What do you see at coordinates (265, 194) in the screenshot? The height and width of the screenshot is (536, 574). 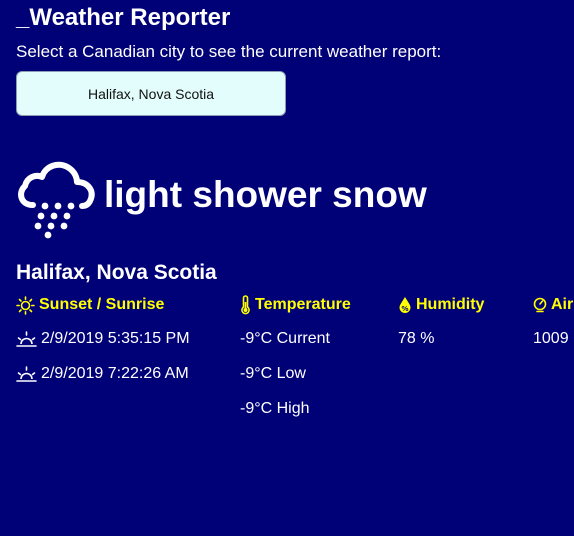 I see `condition-description: light shower snow` at bounding box center [265, 194].